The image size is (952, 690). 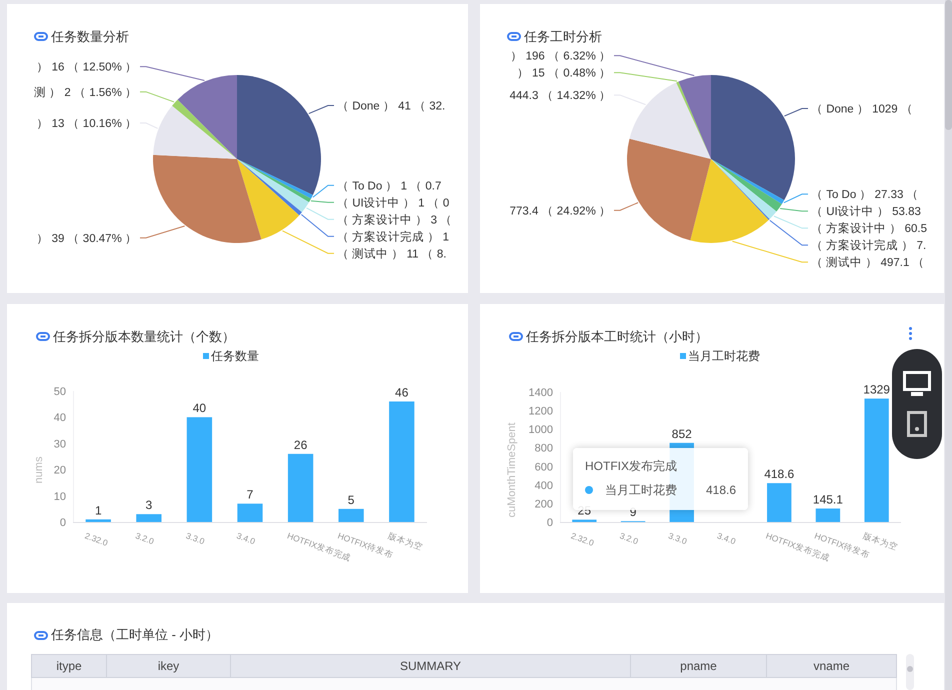 What do you see at coordinates (351, 499) in the screenshot?
I see `value-label: 5` at bounding box center [351, 499].